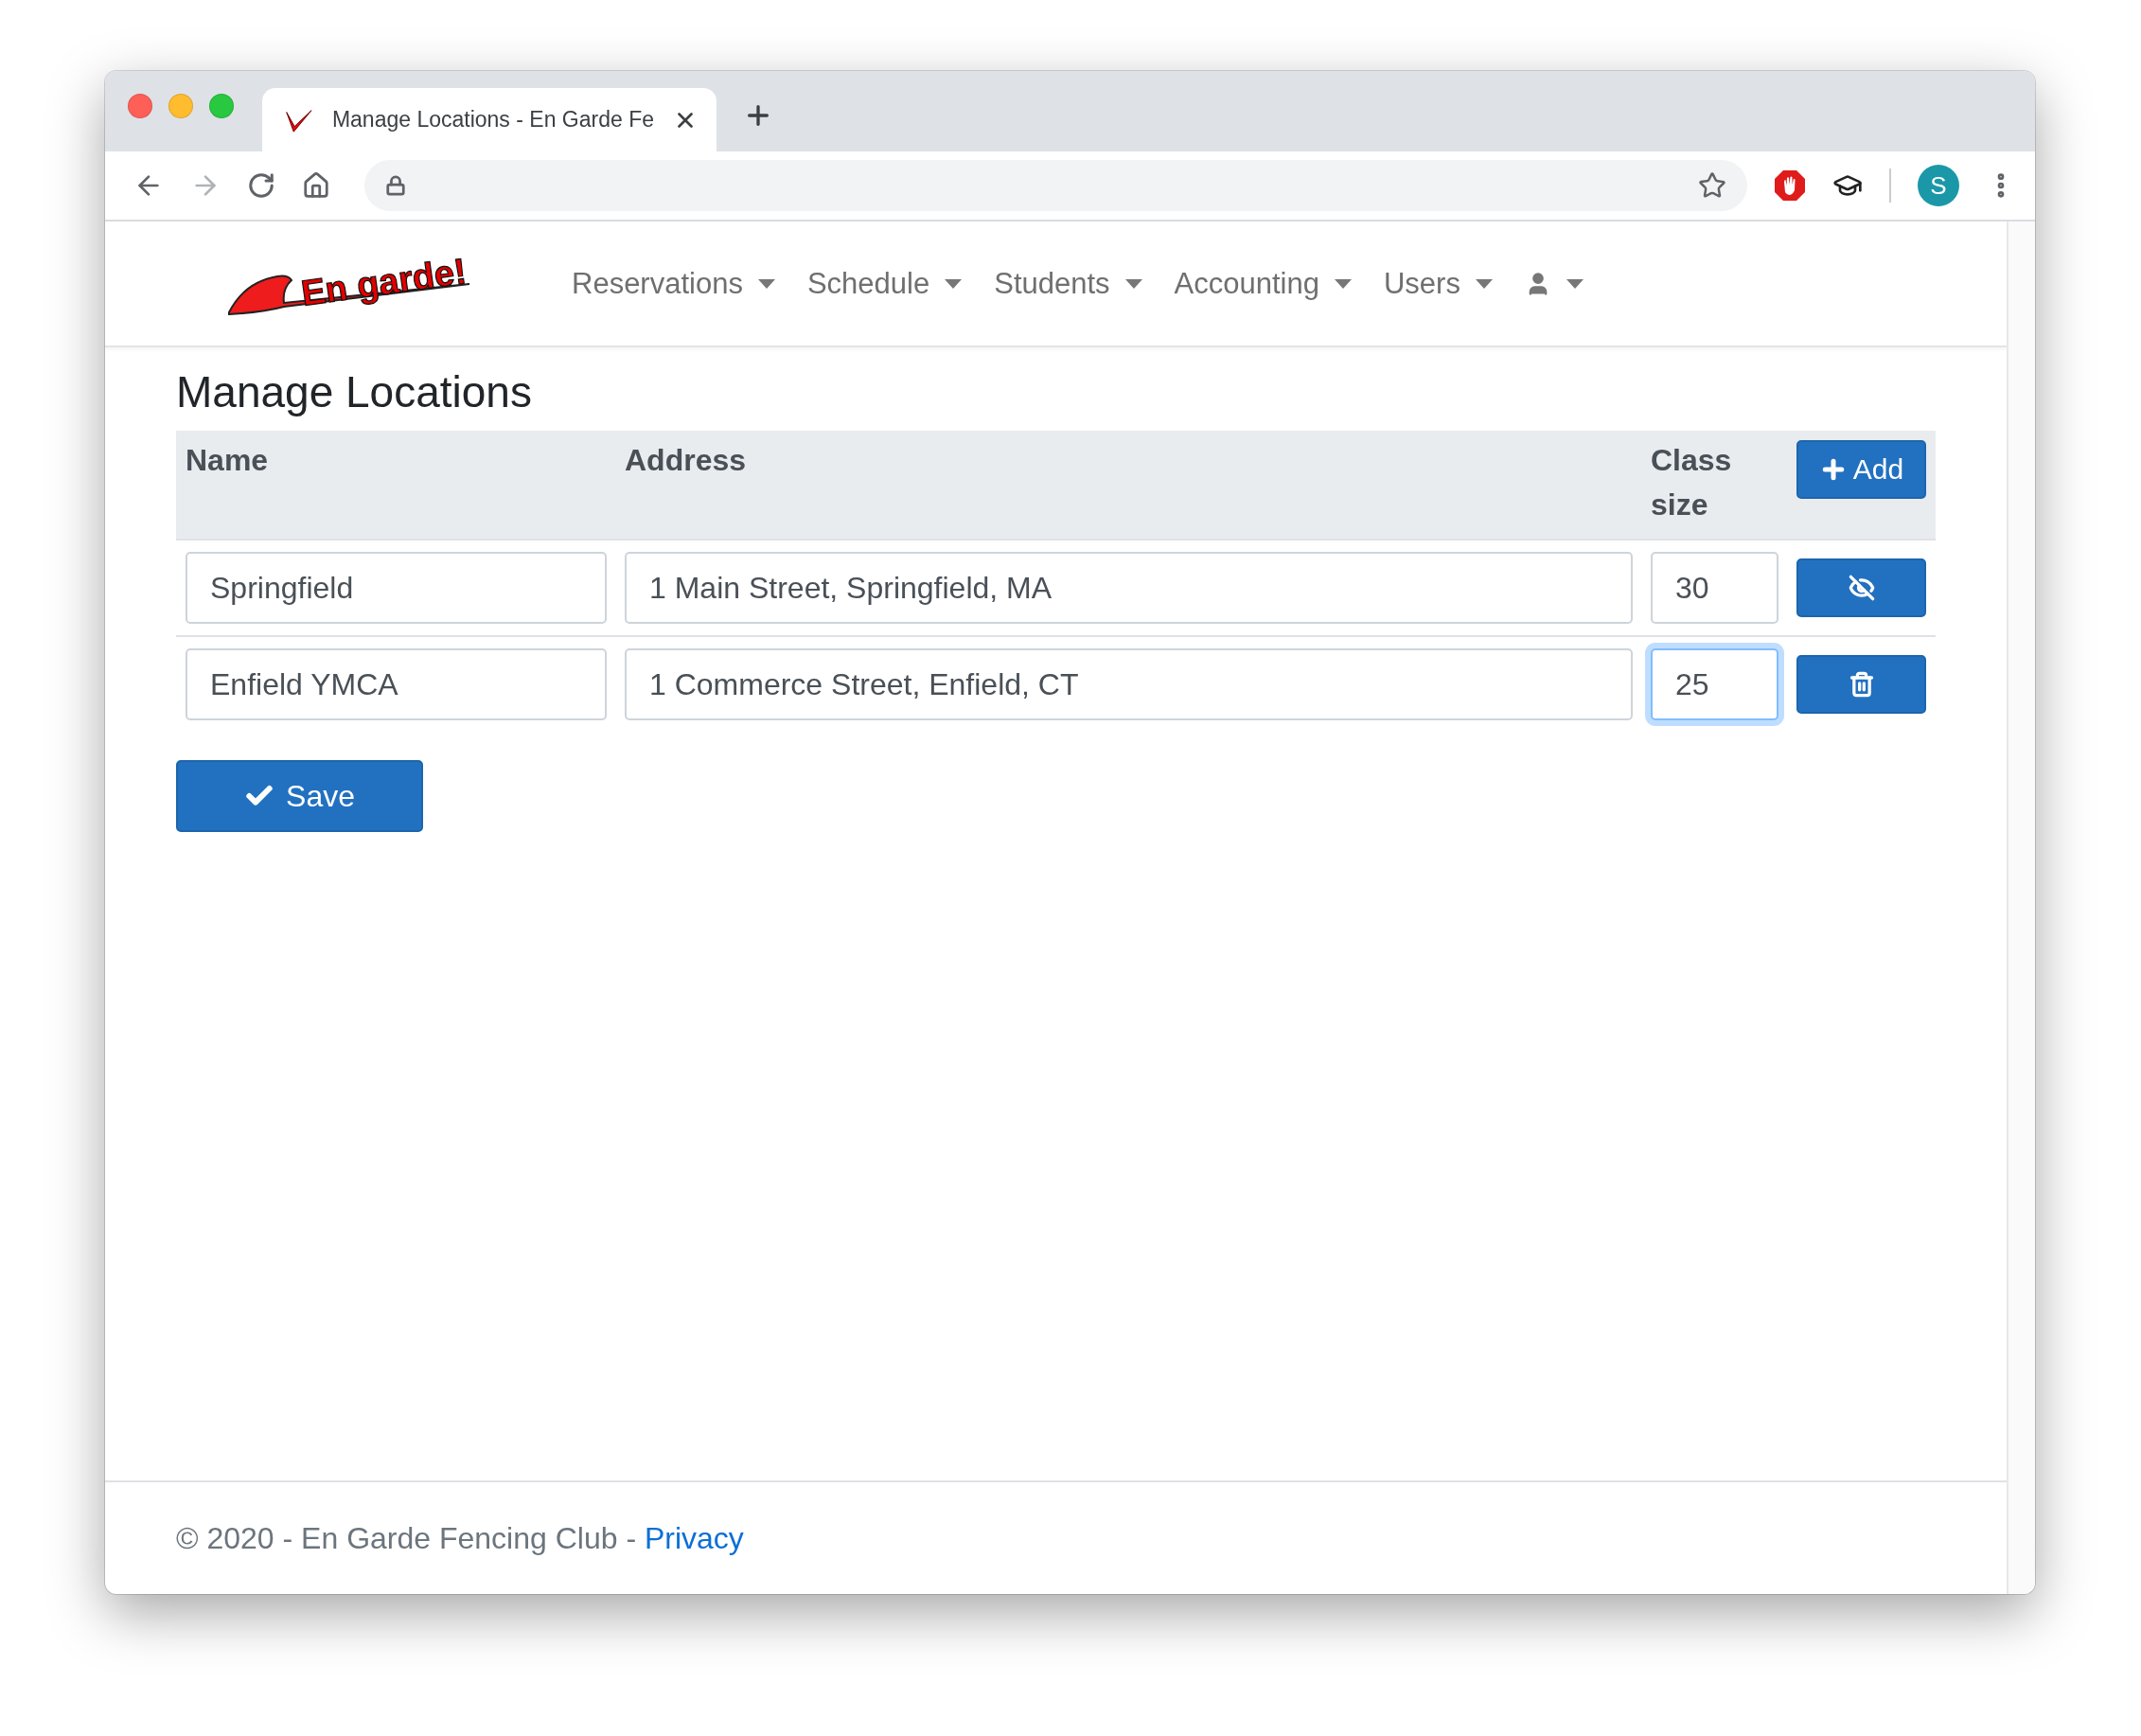  Describe the element at coordinates (1692, 482) in the screenshot. I see `column-header: Class size` at that location.